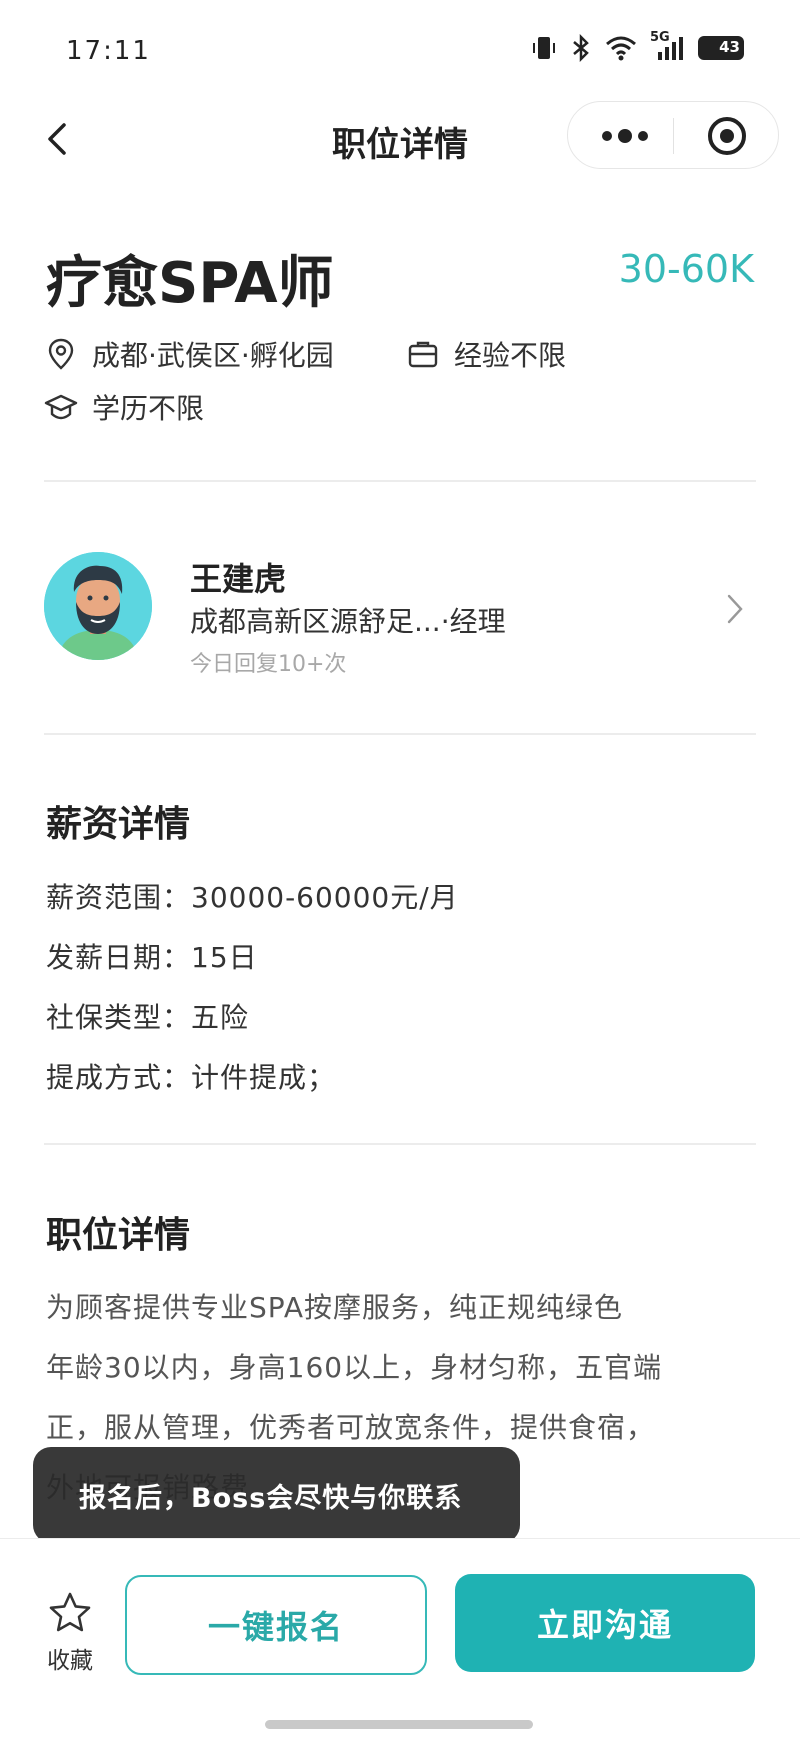 Image resolution: width=800 pixels, height=1745 pixels. Describe the element at coordinates (605, 1623) in the screenshot. I see `chat-now-button: 立即沟通` at that location.